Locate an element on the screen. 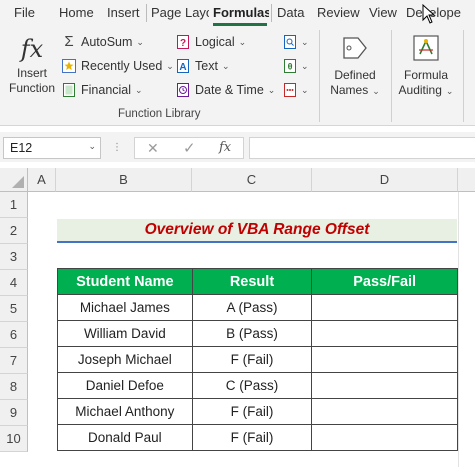  autosum-button: Σ AutoSum ⌄ is located at coordinates (103, 41).